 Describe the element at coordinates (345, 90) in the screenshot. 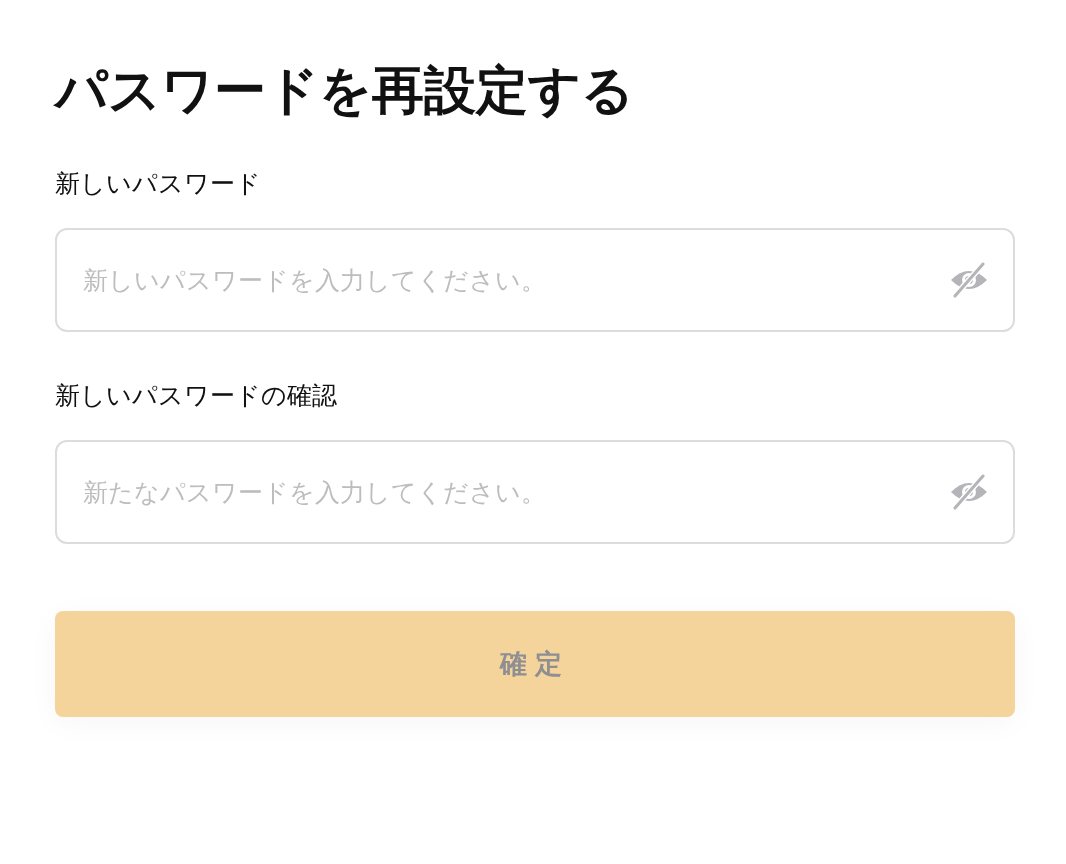

I see `page-title: パスワードを再設定する` at that location.